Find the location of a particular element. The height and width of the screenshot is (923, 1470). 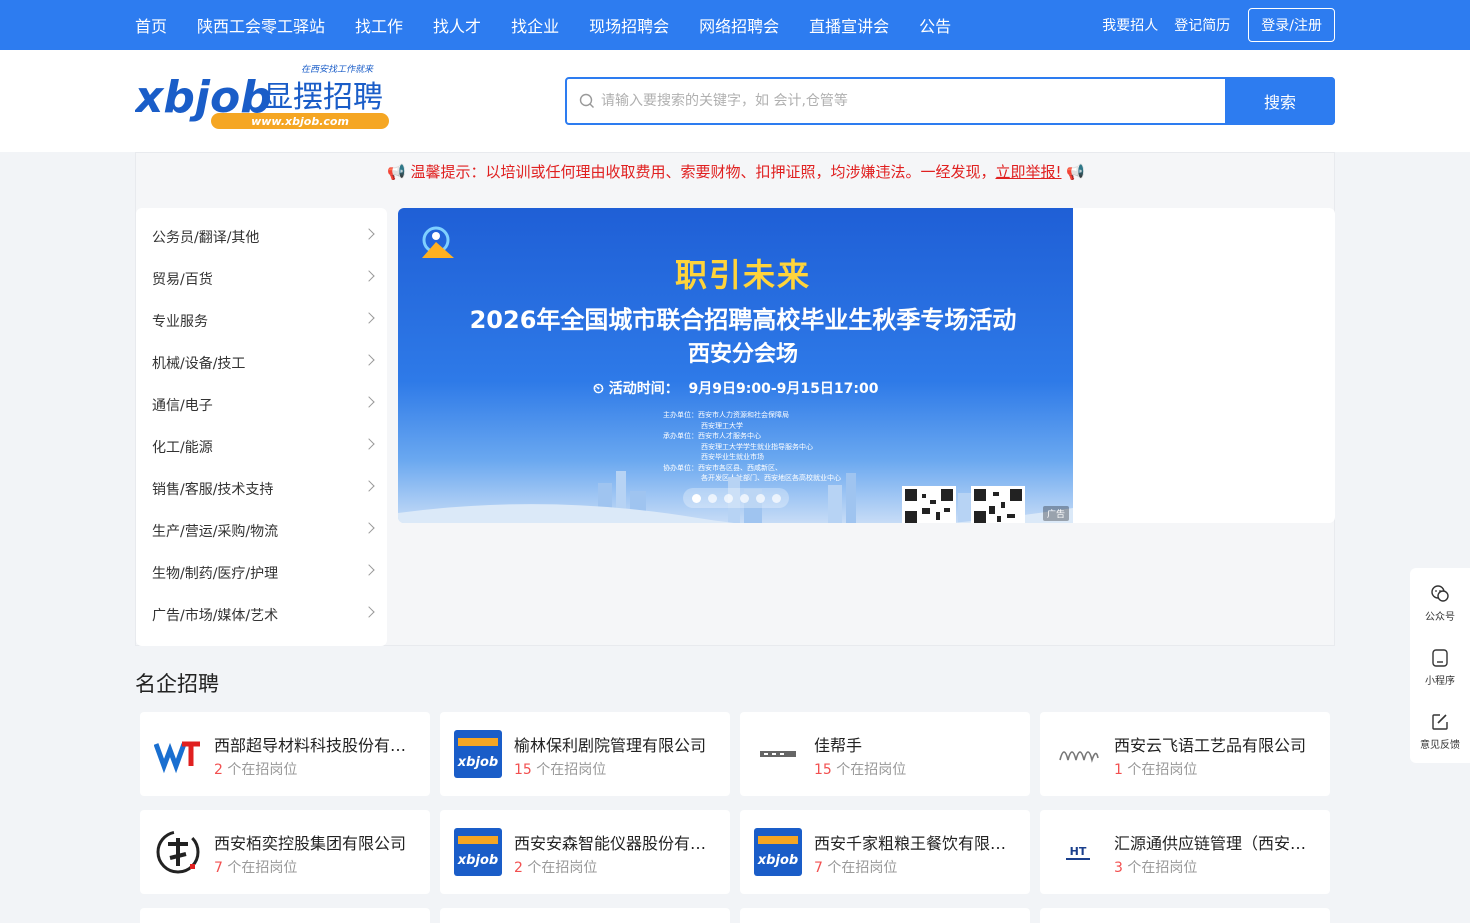

company-card: xbjob 榆林保利剧院管理有限公司 15 个在招岗位 is located at coordinates (585, 754).